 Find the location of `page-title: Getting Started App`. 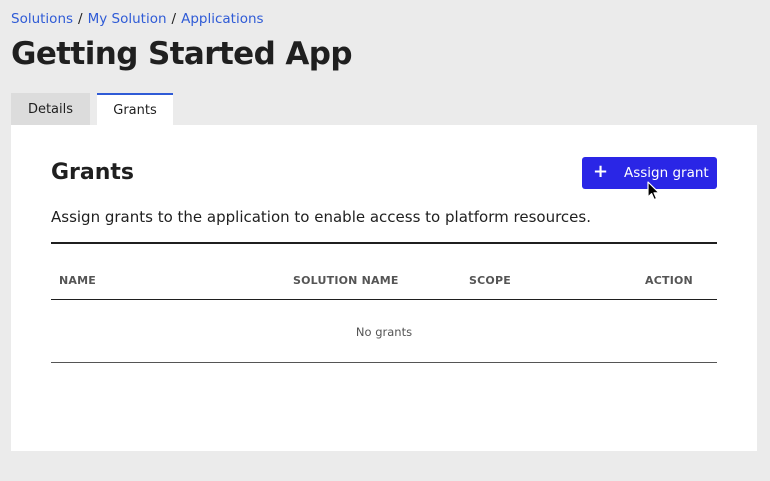

page-title: Getting Started App is located at coordinates (182, 54).